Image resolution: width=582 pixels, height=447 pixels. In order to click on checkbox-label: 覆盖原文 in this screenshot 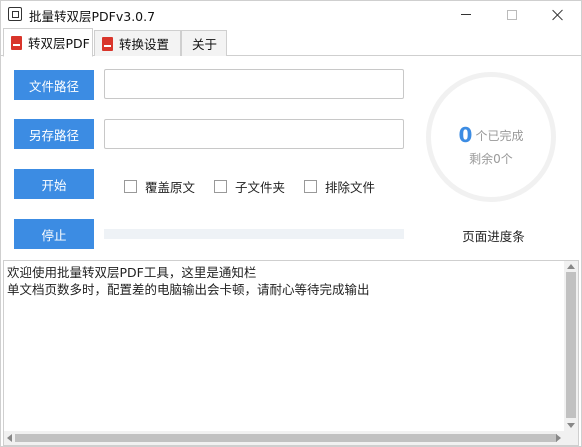, I will do `click(170, 187)`.